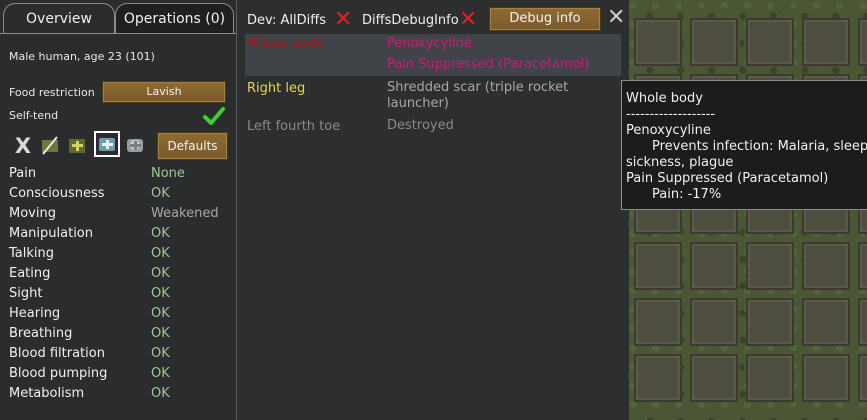 This screenshot has width=867, height=420. What do you see at coordinates (119, 176) in the screenshot?
I see `capacity-row: Pain None` at bounding box center [119, 176].